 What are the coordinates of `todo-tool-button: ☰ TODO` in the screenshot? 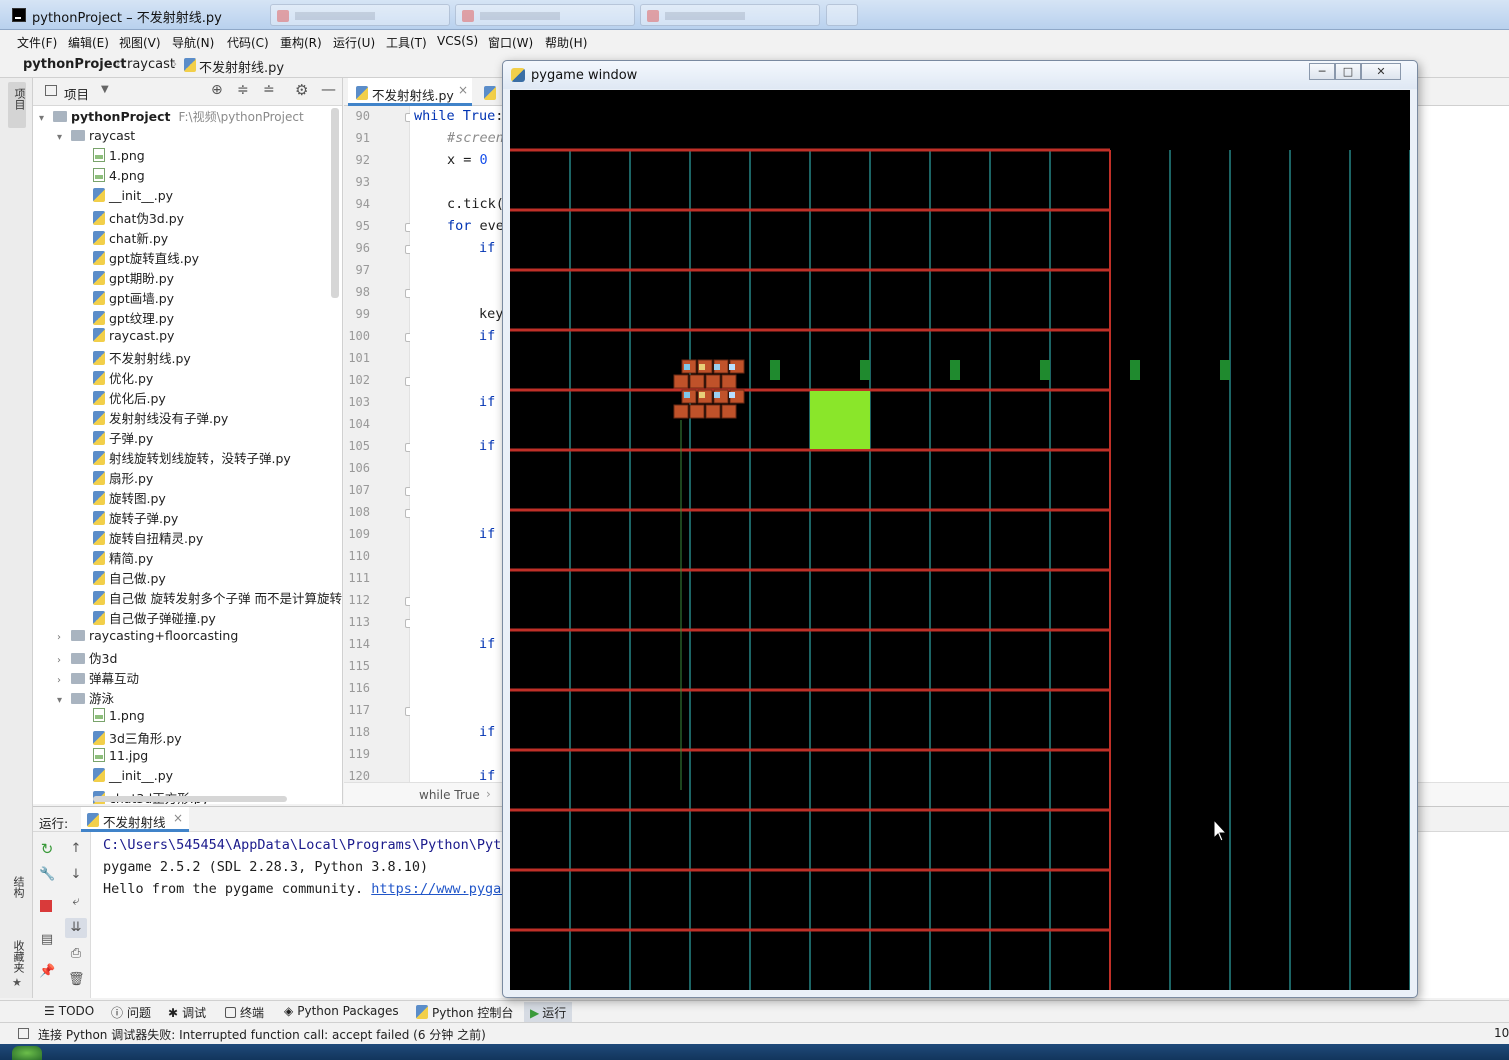 It's located at (69, 1011).